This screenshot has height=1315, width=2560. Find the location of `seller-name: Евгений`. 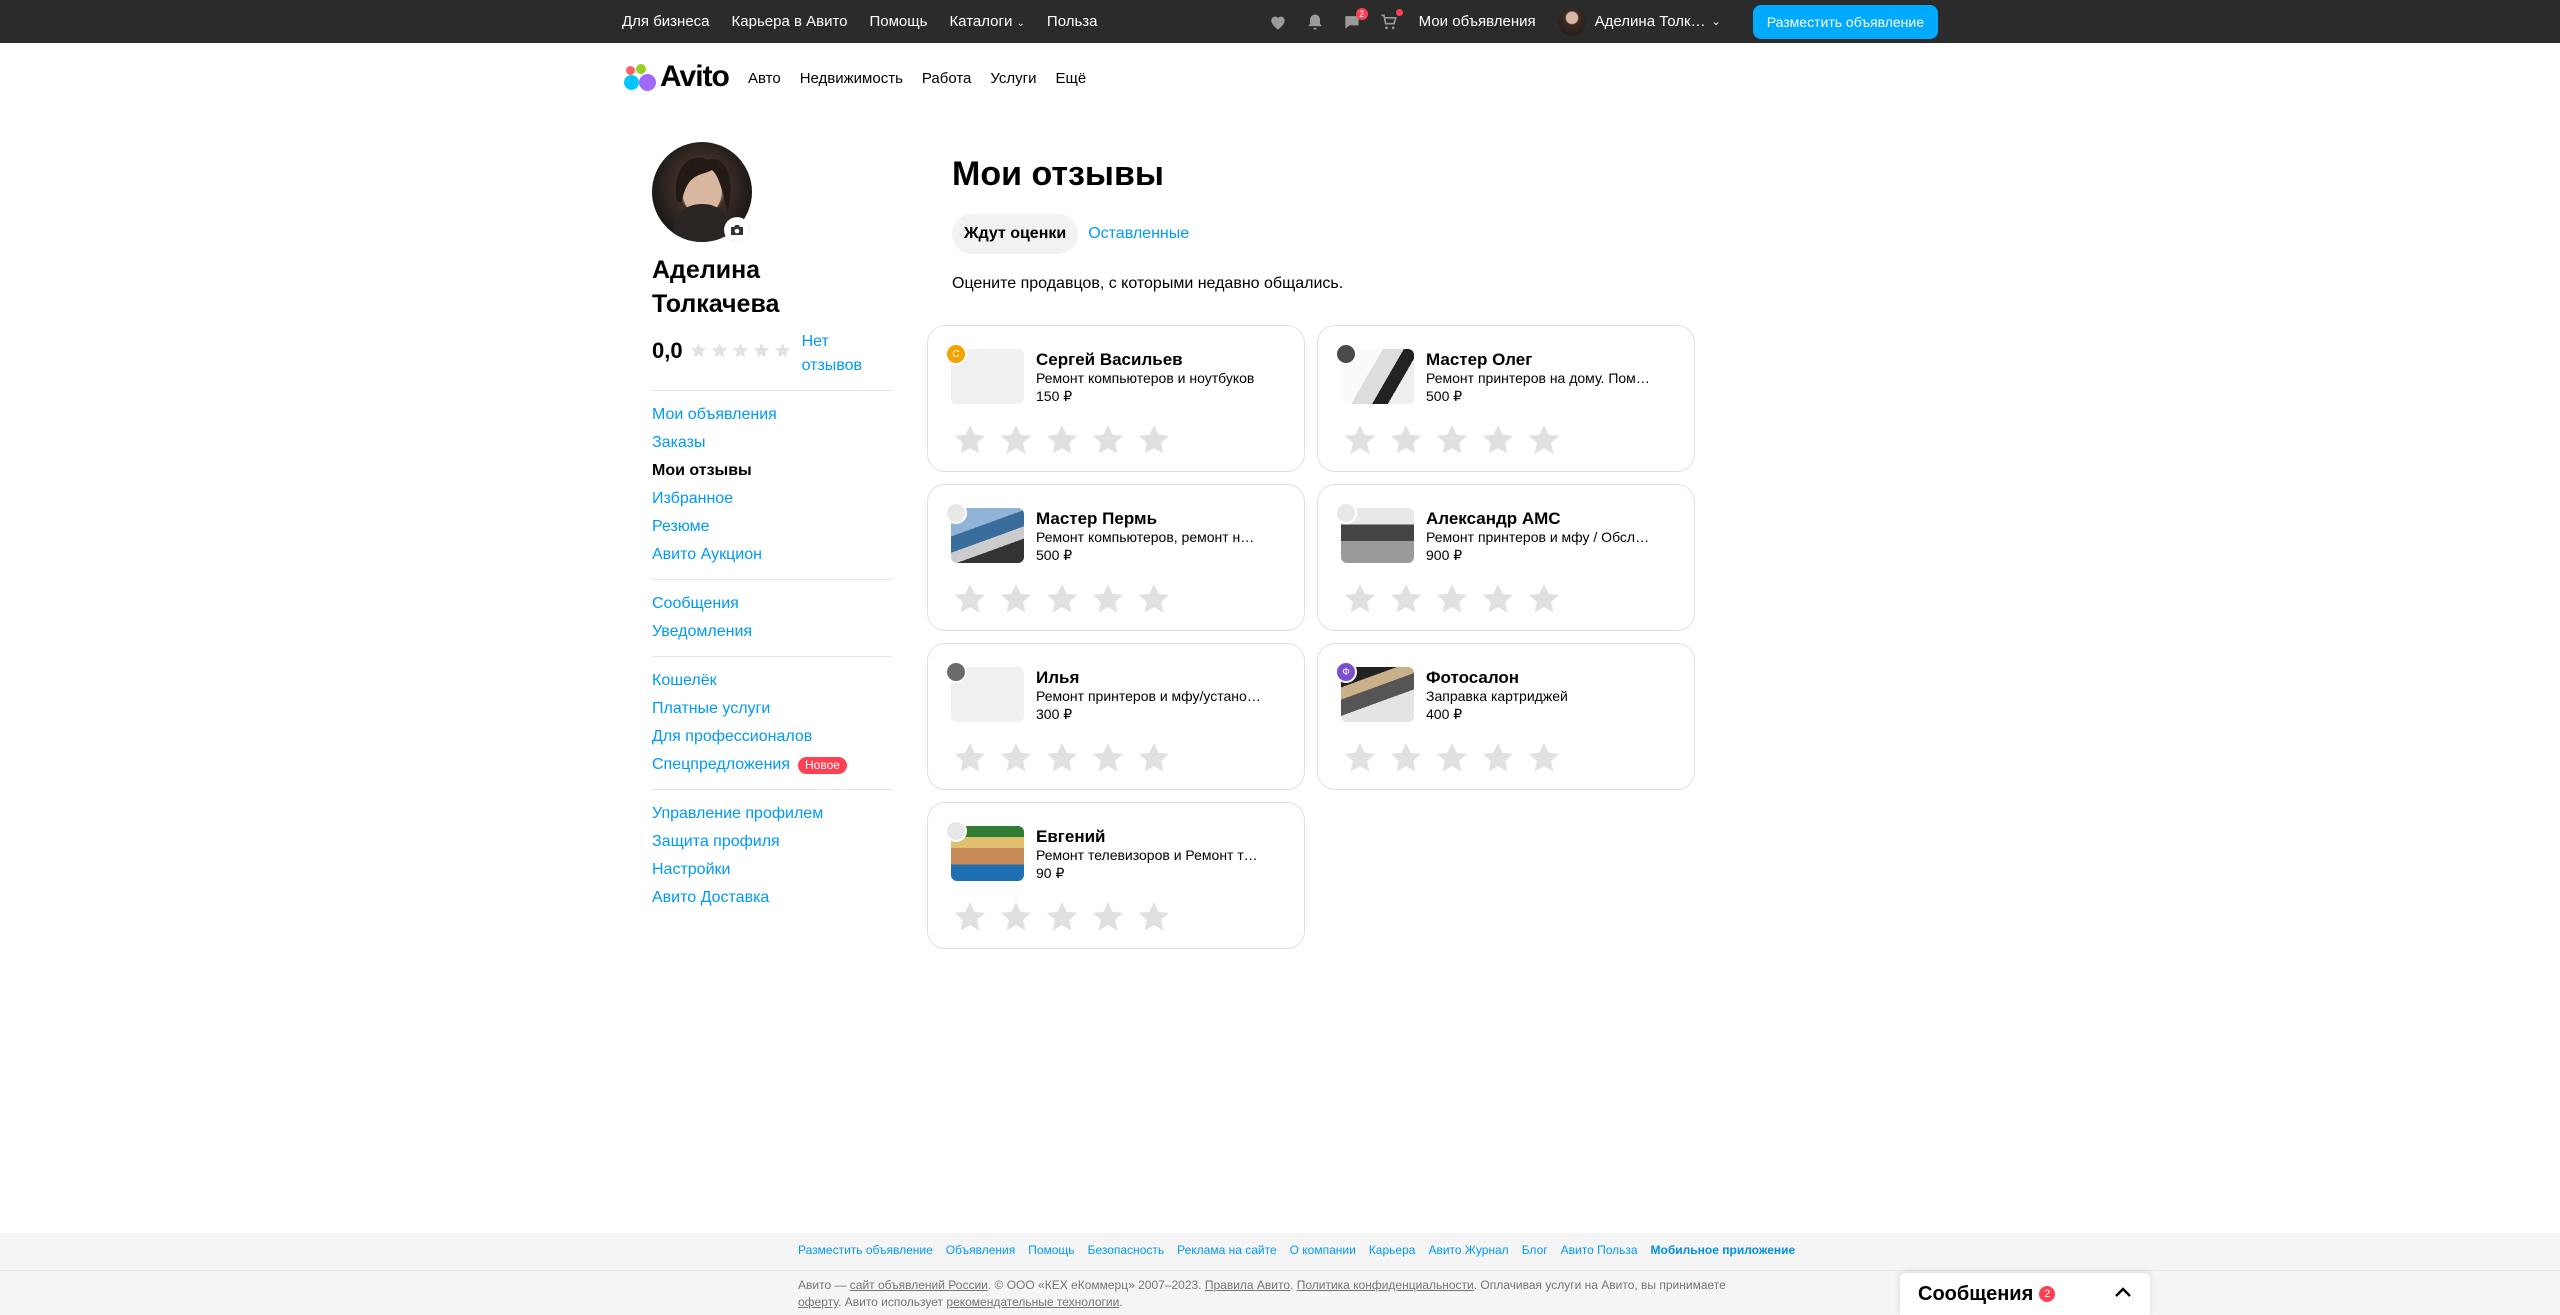

seller-name: Евгений is located at coordinates (1071, 837).